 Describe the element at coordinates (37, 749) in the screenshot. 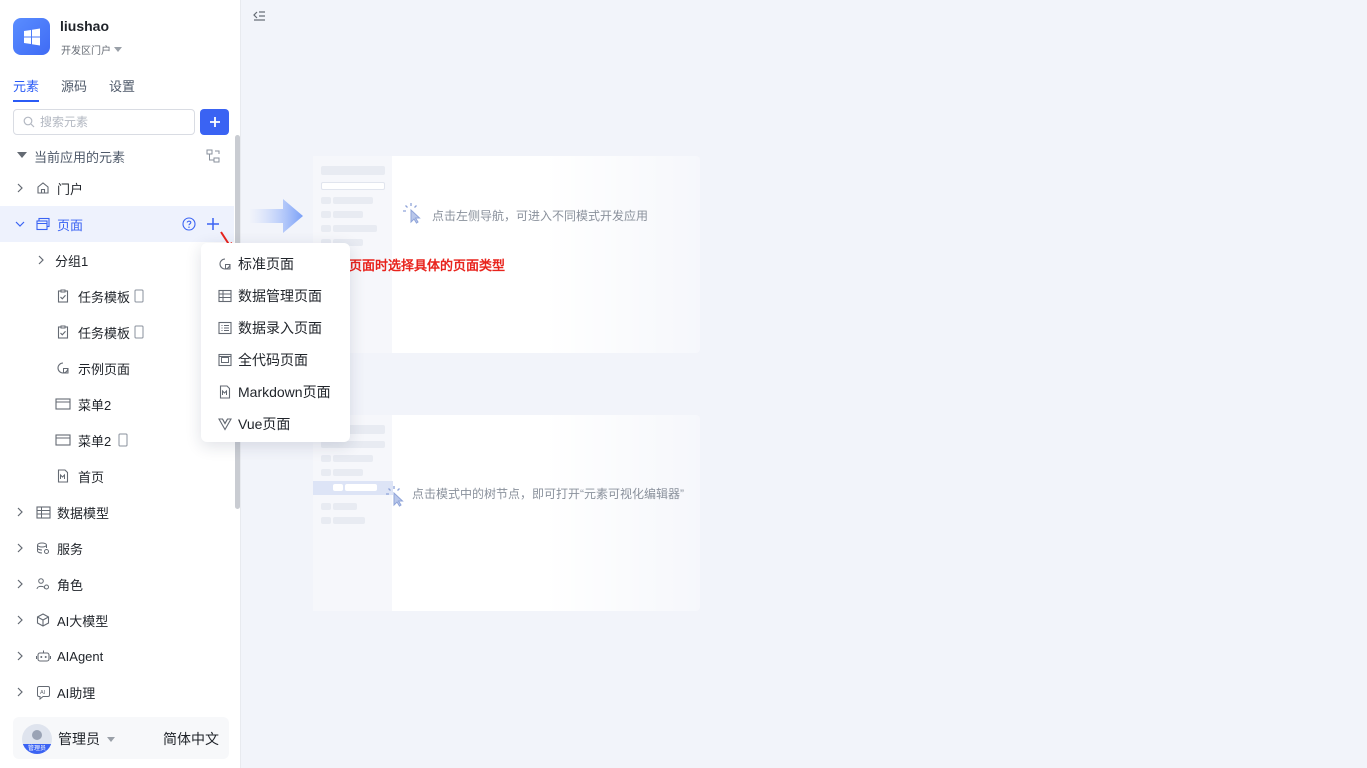

I see `avatar-role-tag: 管理员` at that location.